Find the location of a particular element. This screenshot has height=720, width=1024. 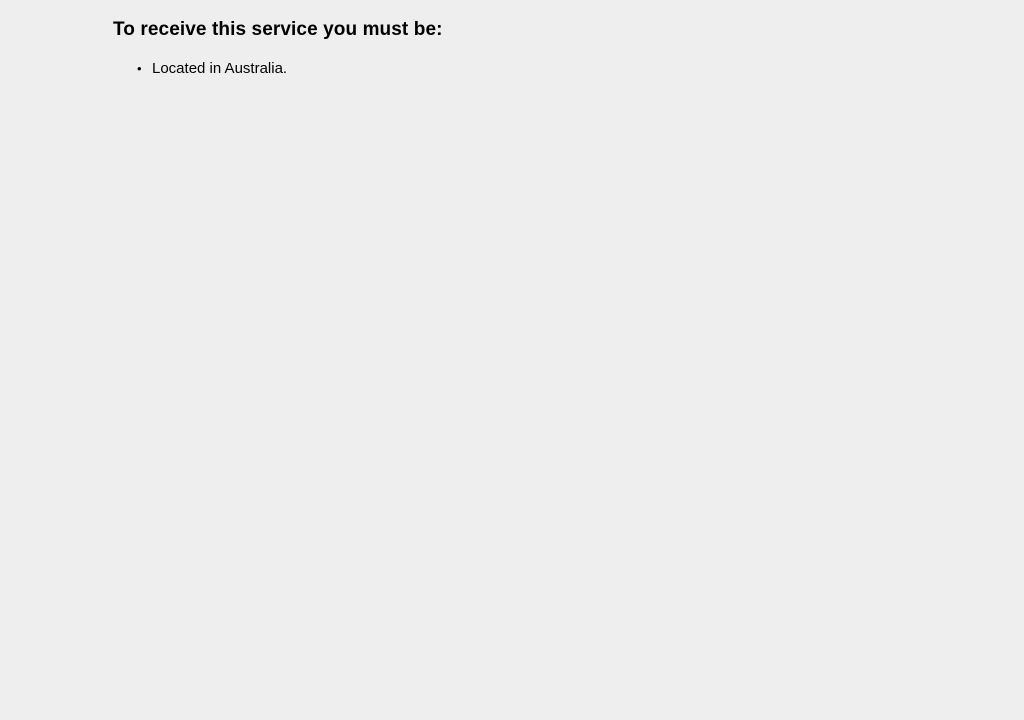

requirements-heading: To receive this service you must be: is located at coordinates (278, 29).